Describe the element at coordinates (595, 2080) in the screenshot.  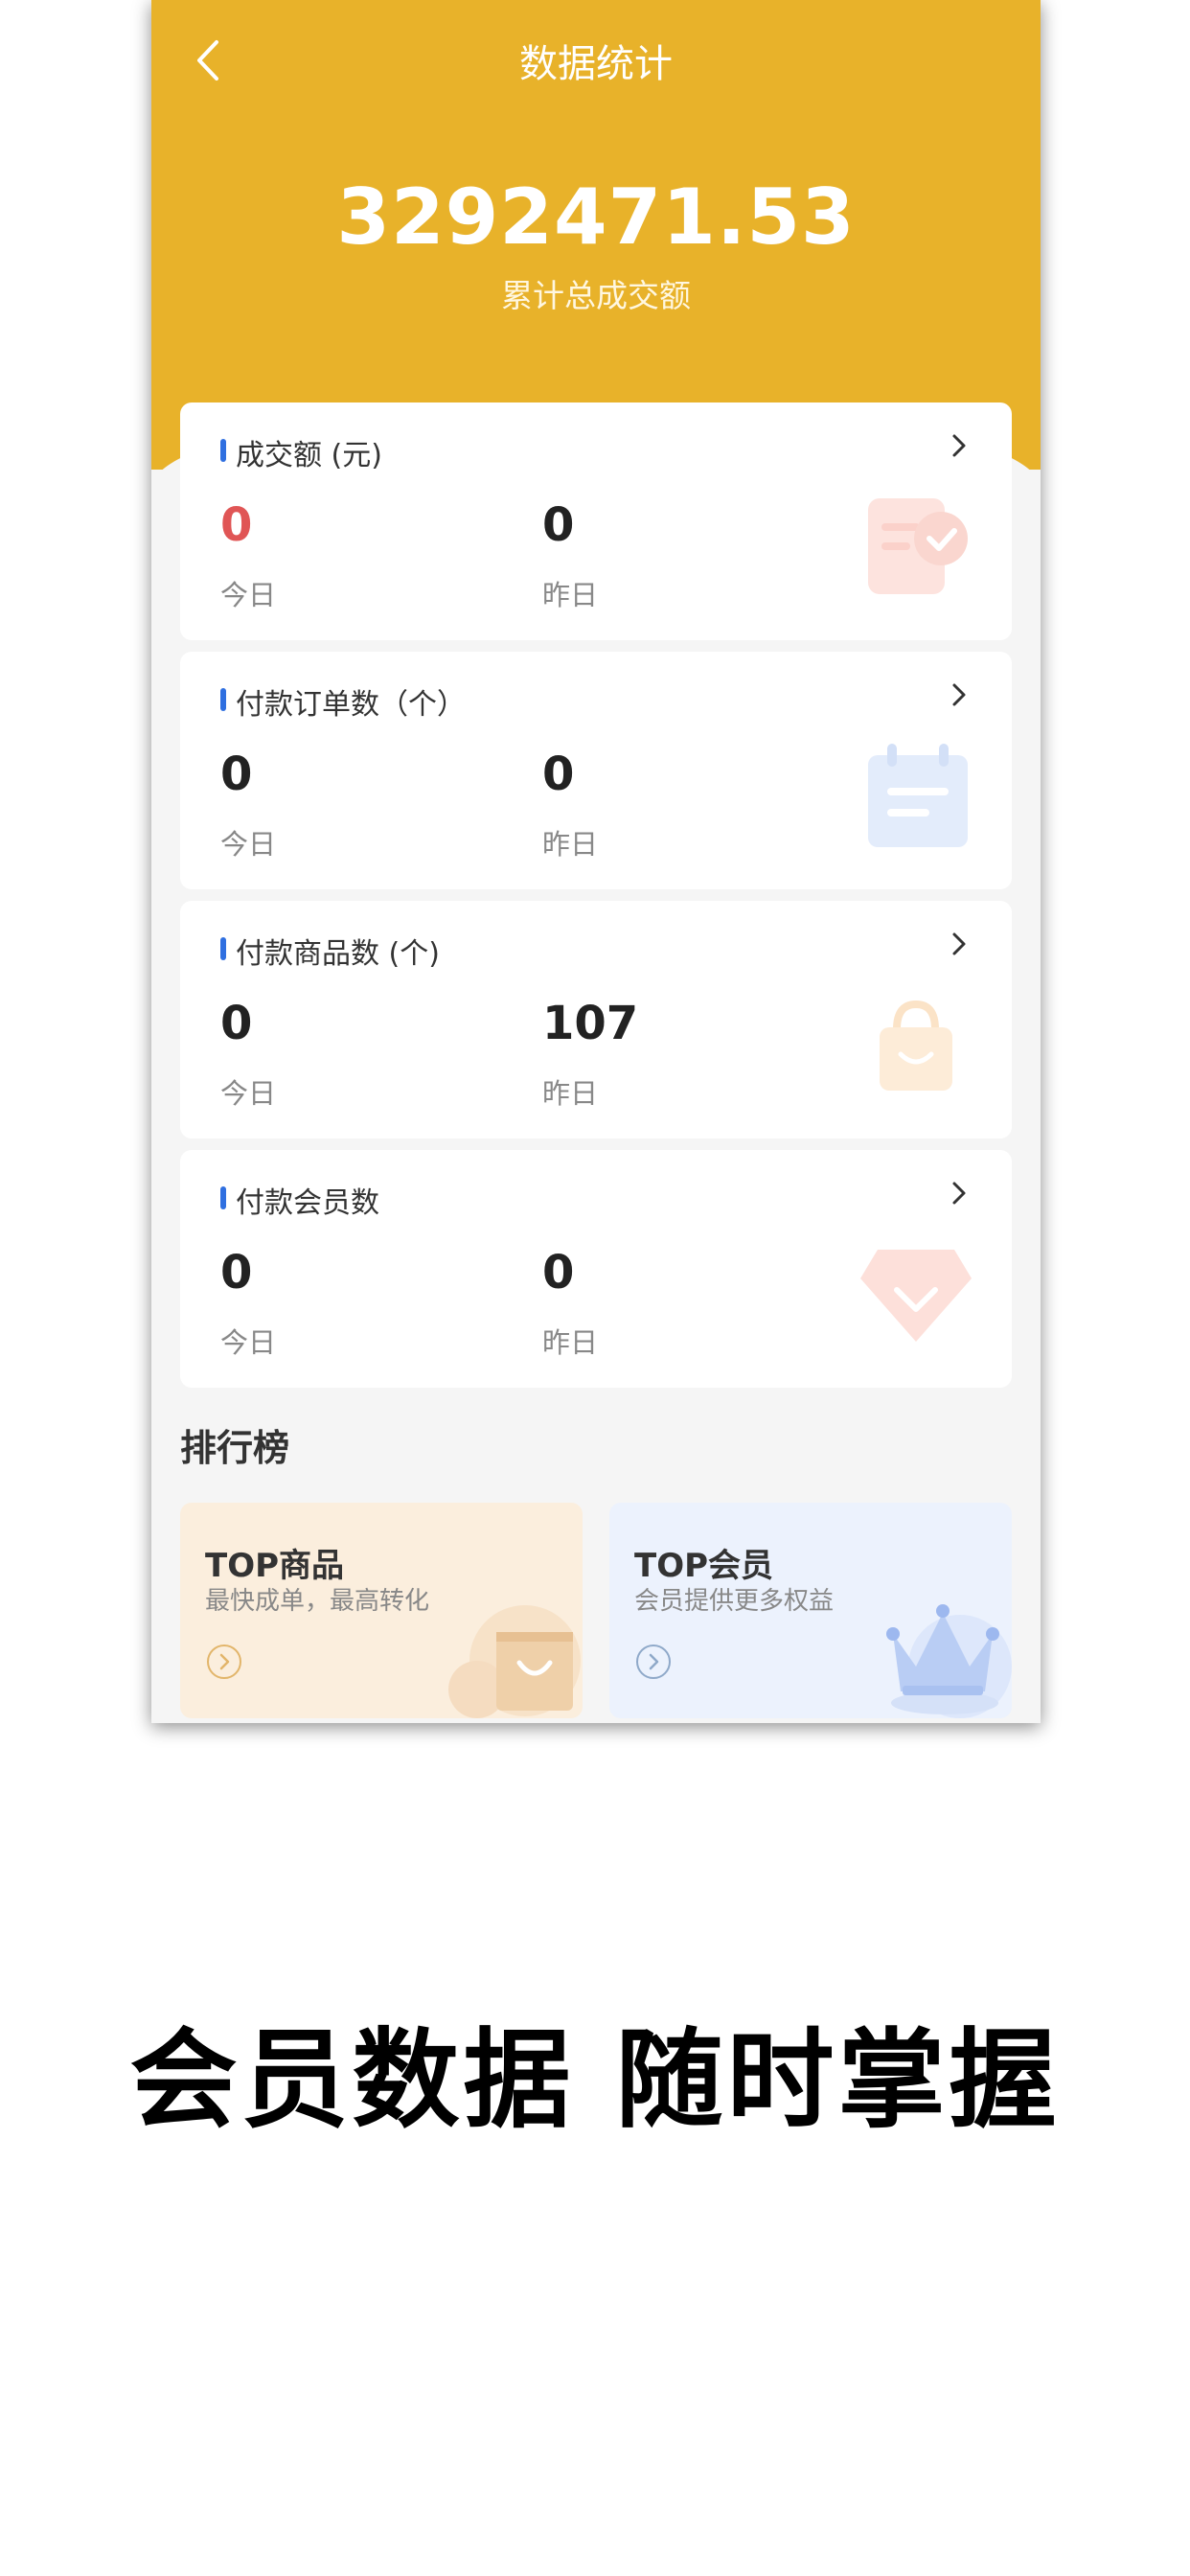
I see `promo-slogan: 会员数据 随时掌握` at that location.